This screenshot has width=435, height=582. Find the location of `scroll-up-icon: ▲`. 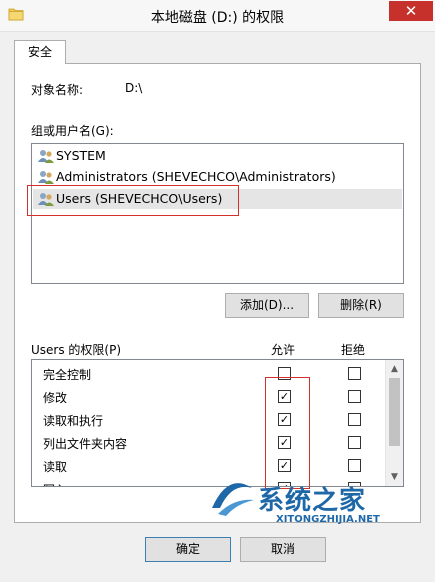

scroll-up-icon: ▲ is located at coordinates (394, 369).